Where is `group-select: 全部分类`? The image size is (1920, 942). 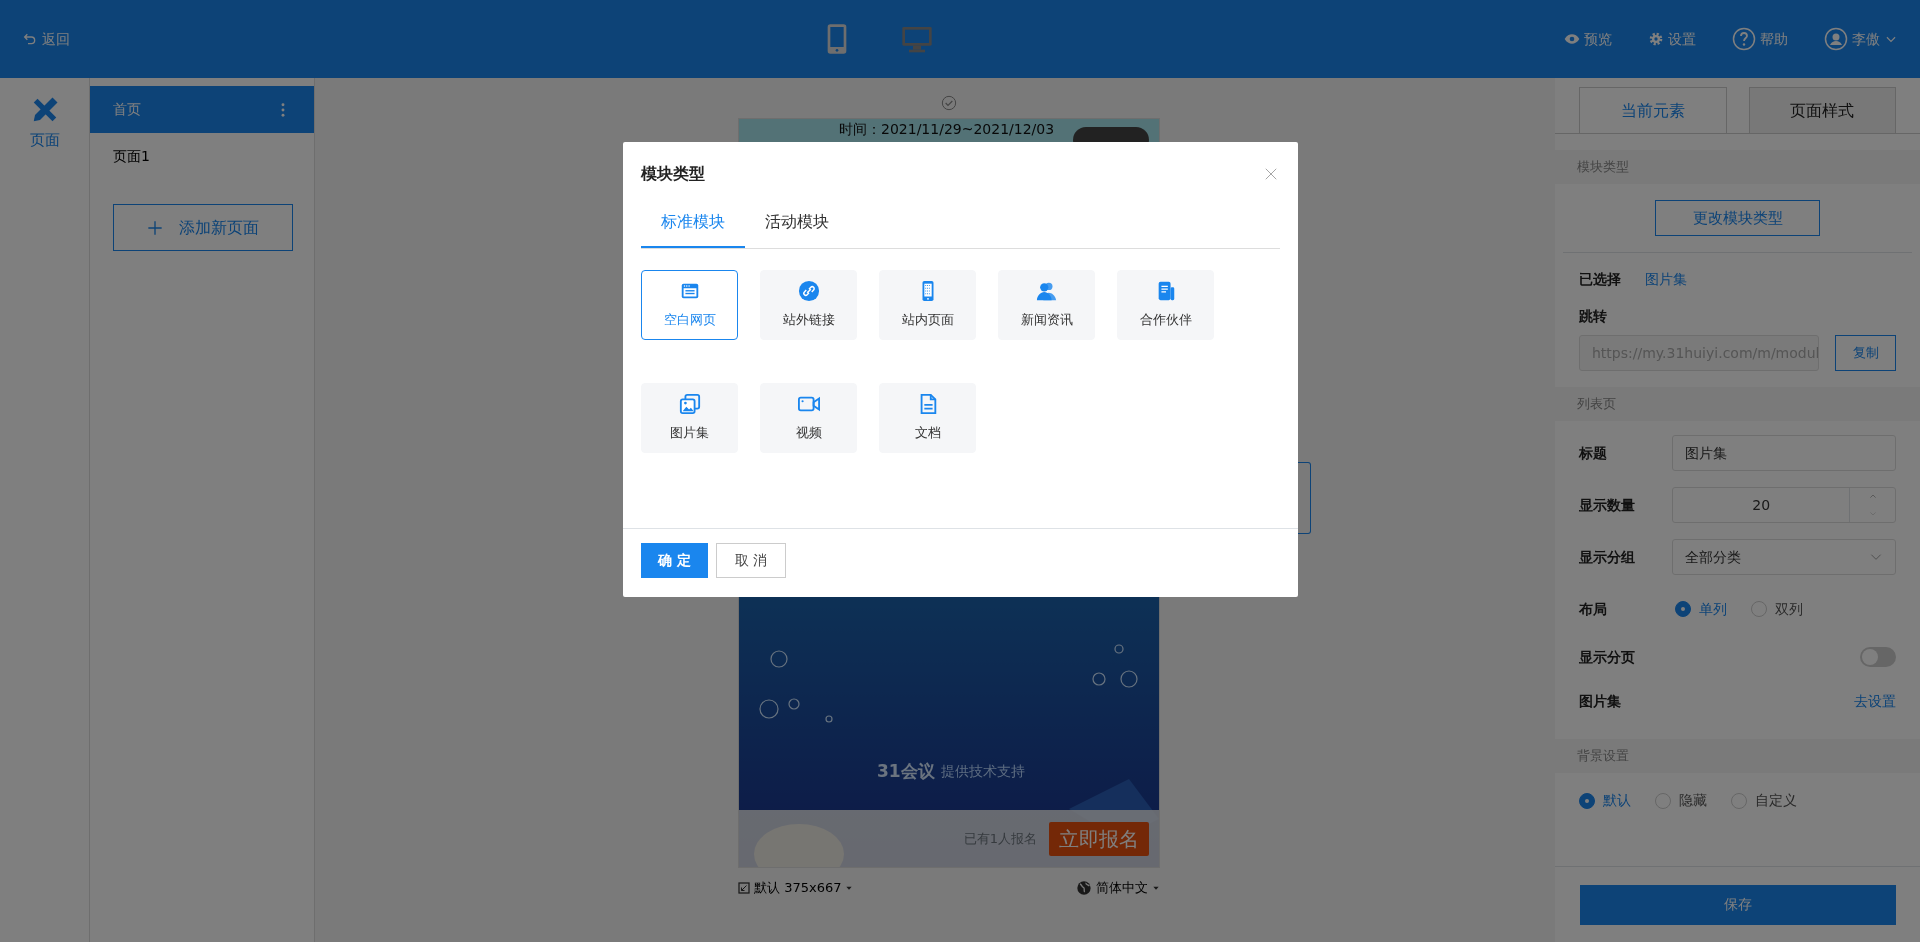 group-select: 全部分类 is located at coordinates (1784, 557).